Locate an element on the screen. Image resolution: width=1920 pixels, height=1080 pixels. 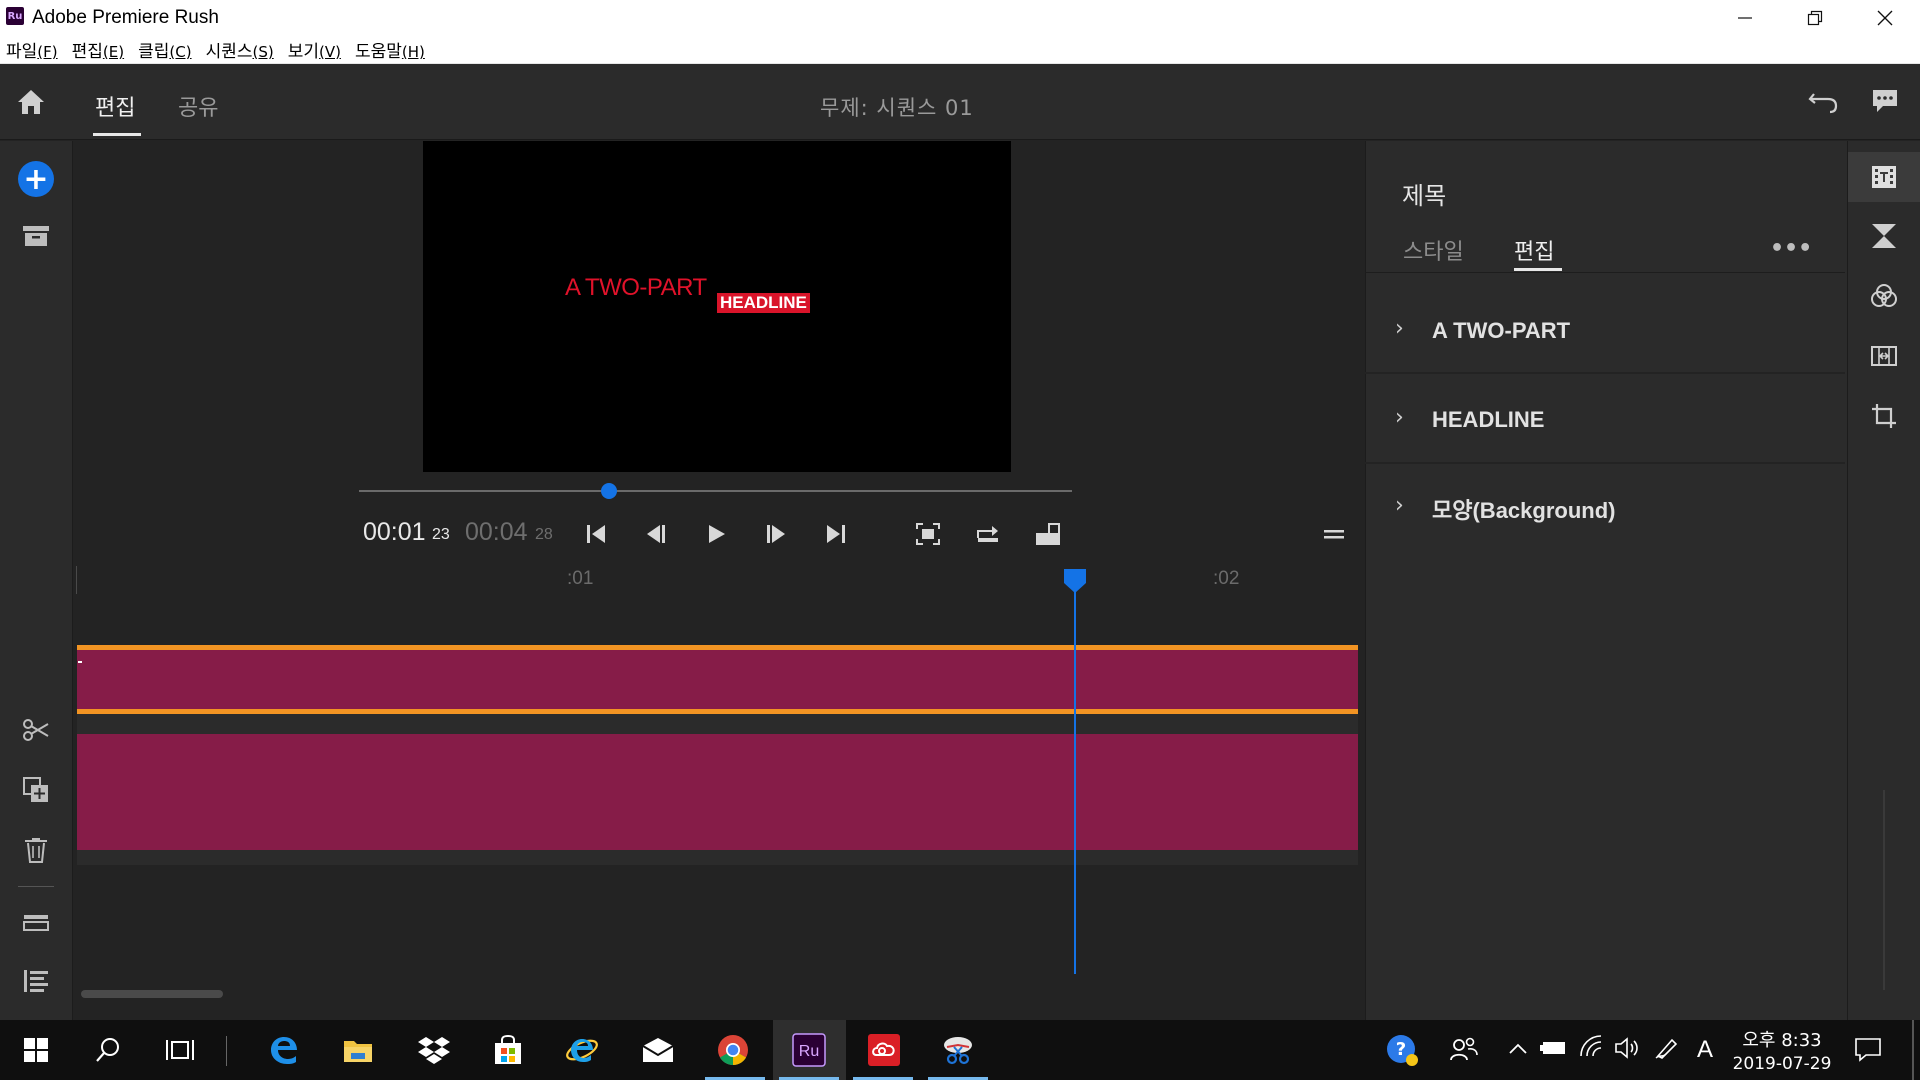
start-button is located at coordinates (36, 1050).